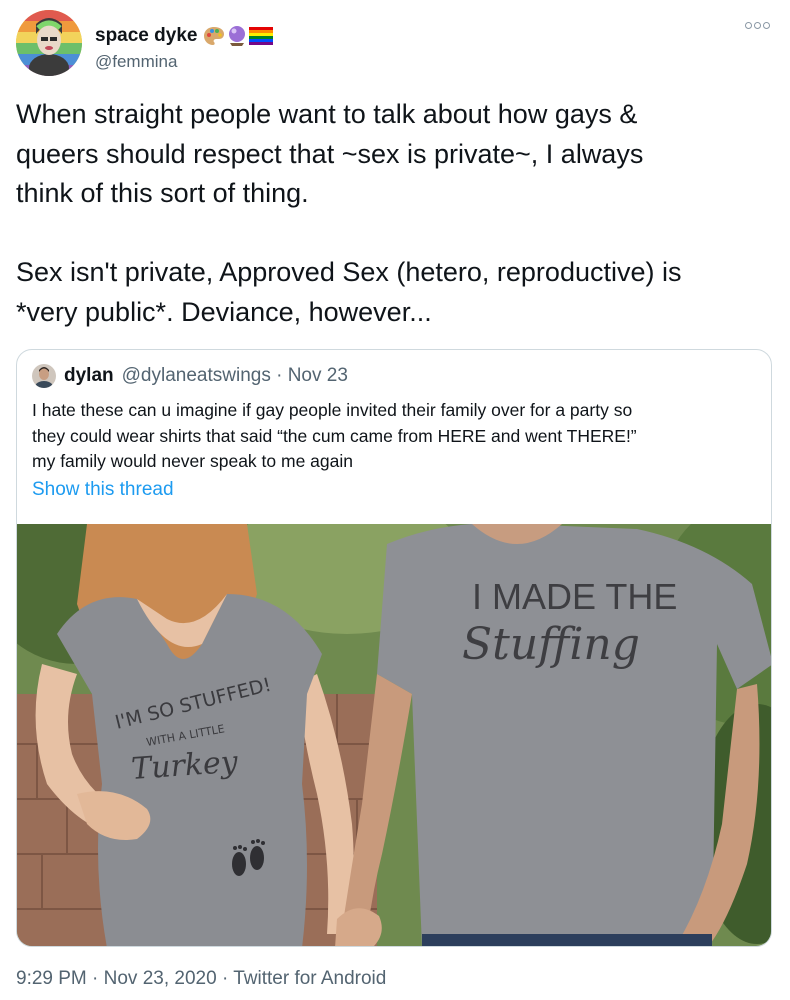  What do you see at coordinates (234, 375) in the screenshot?
I see `quoted-author-handle-date: @dylaneatswings · Nov 23` at bounding box center [234, 375].